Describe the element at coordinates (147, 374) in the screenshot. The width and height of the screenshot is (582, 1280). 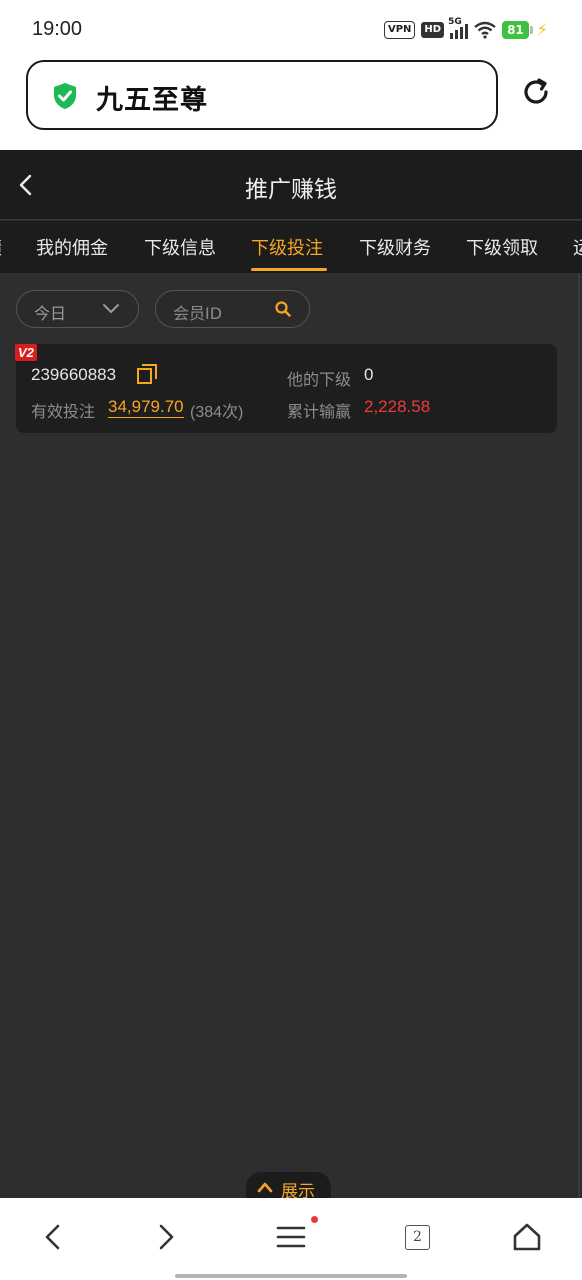
I see `copy-icon` at that location.